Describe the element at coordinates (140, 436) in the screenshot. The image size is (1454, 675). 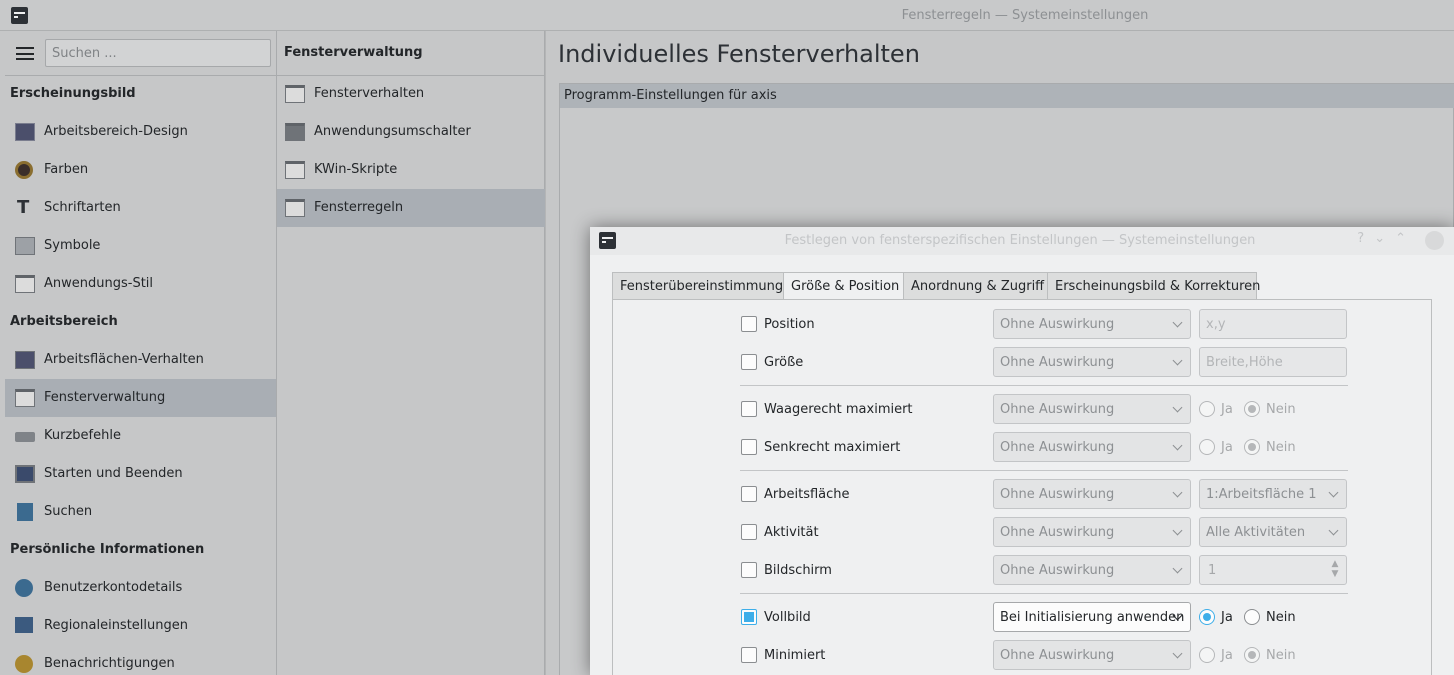
I see `sidebar-item-shortcuts: Kurzbefehle` at that location.